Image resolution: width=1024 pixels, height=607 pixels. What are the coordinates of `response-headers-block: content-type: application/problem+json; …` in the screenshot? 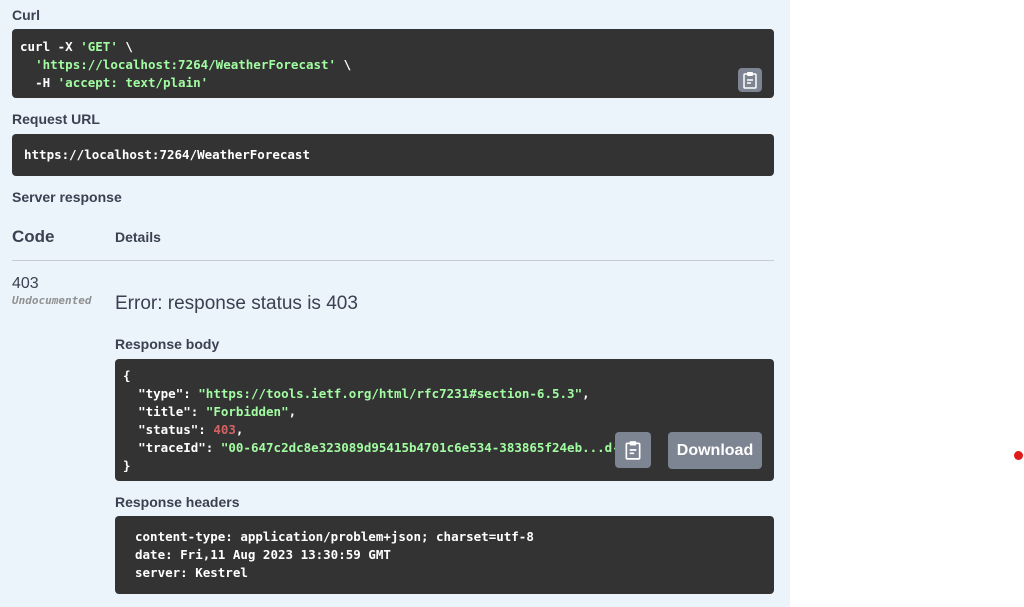 It's located at (444, 555).